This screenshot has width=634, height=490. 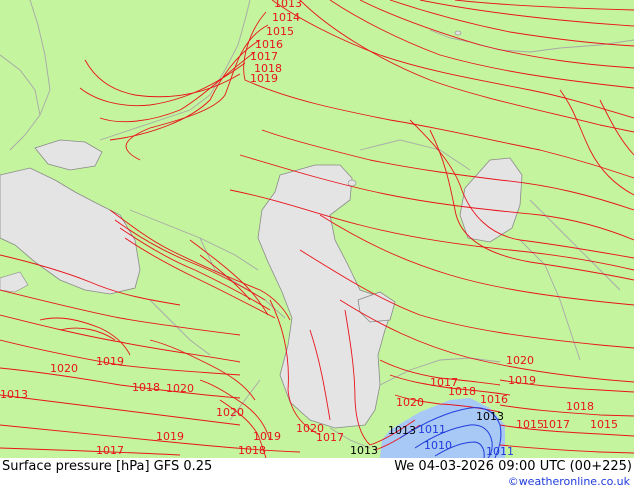 I want to click on isobar-label: 1014, so click(x=286, y=17).